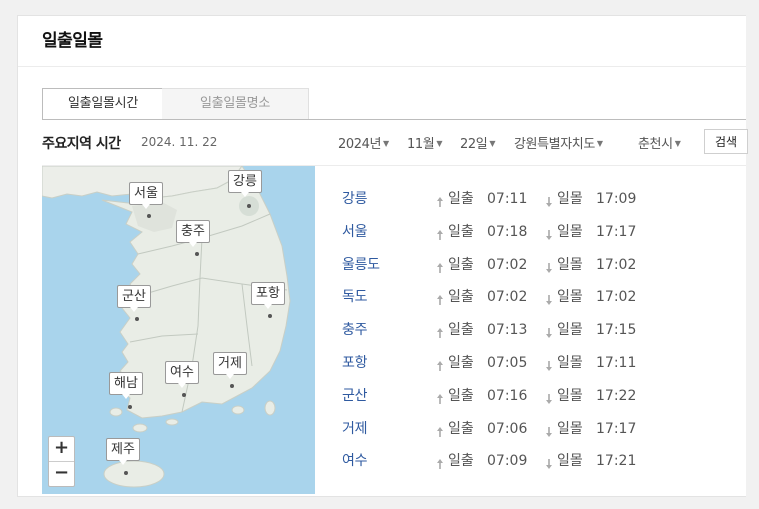 The width and height of the screenshot is (759, 509). What do you see at coordinates (72, 41) in the screenshot?
I see `page-title: 일출일몰` at bounding box center [72, 41].